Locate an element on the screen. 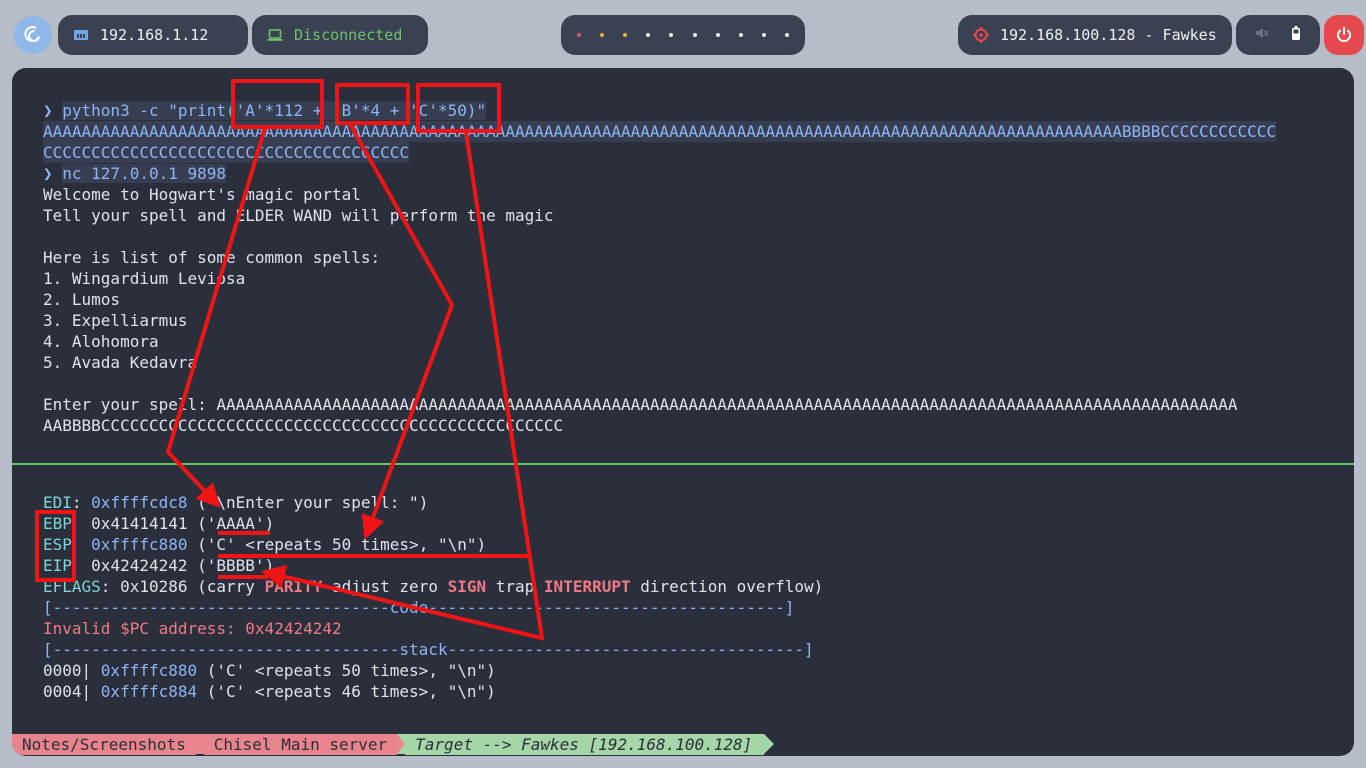 The image size is (1366, 768). register-name: EBP is located at coordinates (57, 523).